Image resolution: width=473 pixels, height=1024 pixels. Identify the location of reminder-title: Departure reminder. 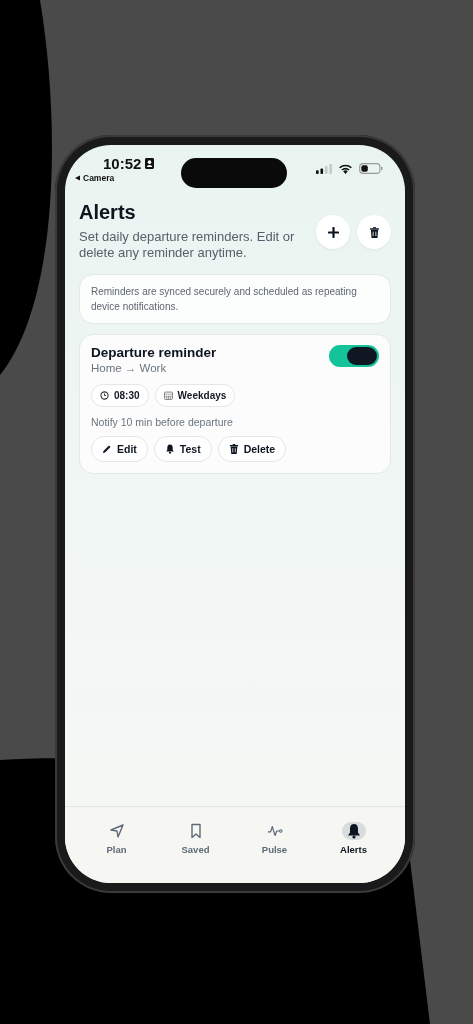
(154, 352).